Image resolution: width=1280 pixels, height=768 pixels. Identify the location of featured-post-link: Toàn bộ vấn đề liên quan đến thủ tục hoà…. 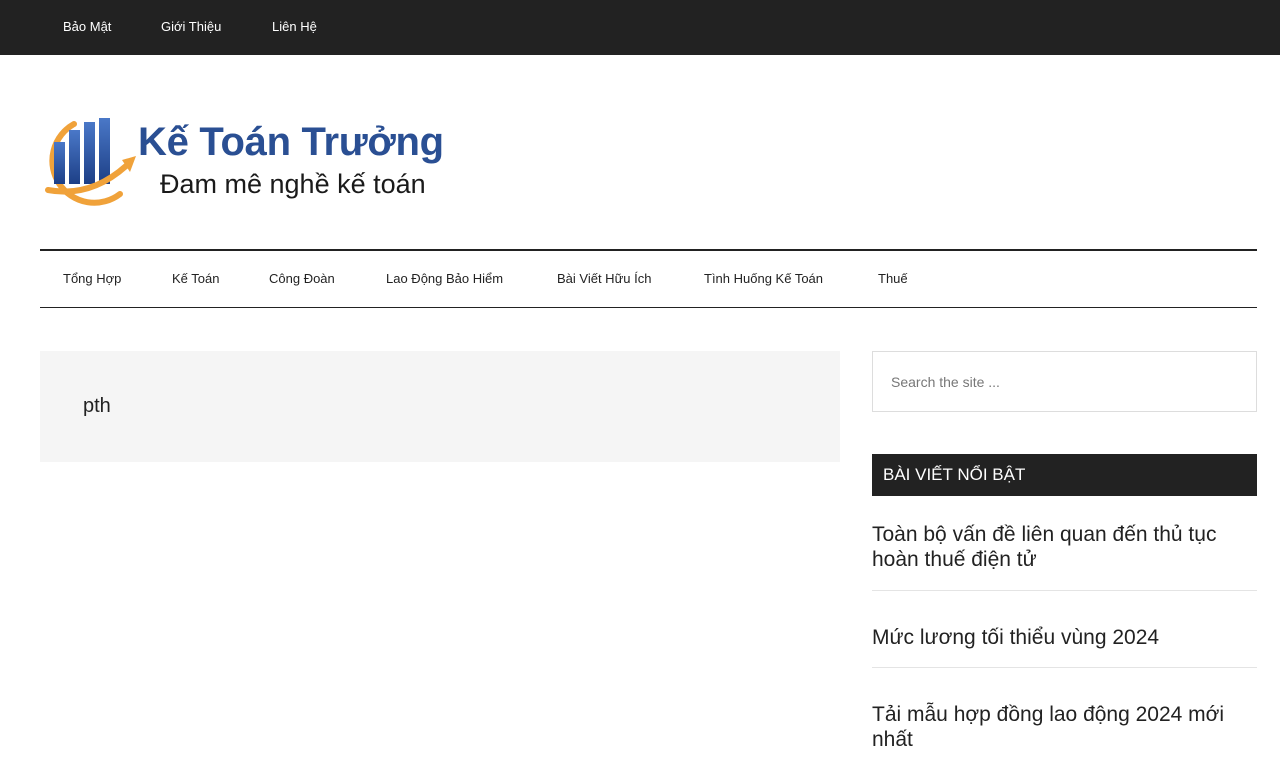
(1064, 547).